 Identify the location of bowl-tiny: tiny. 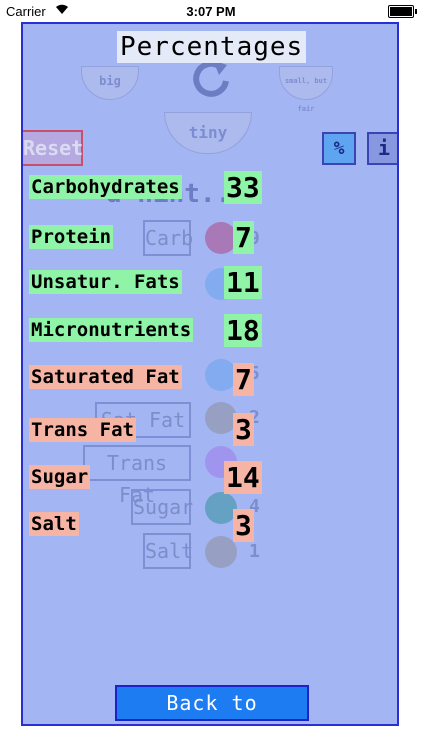
(208, 133).